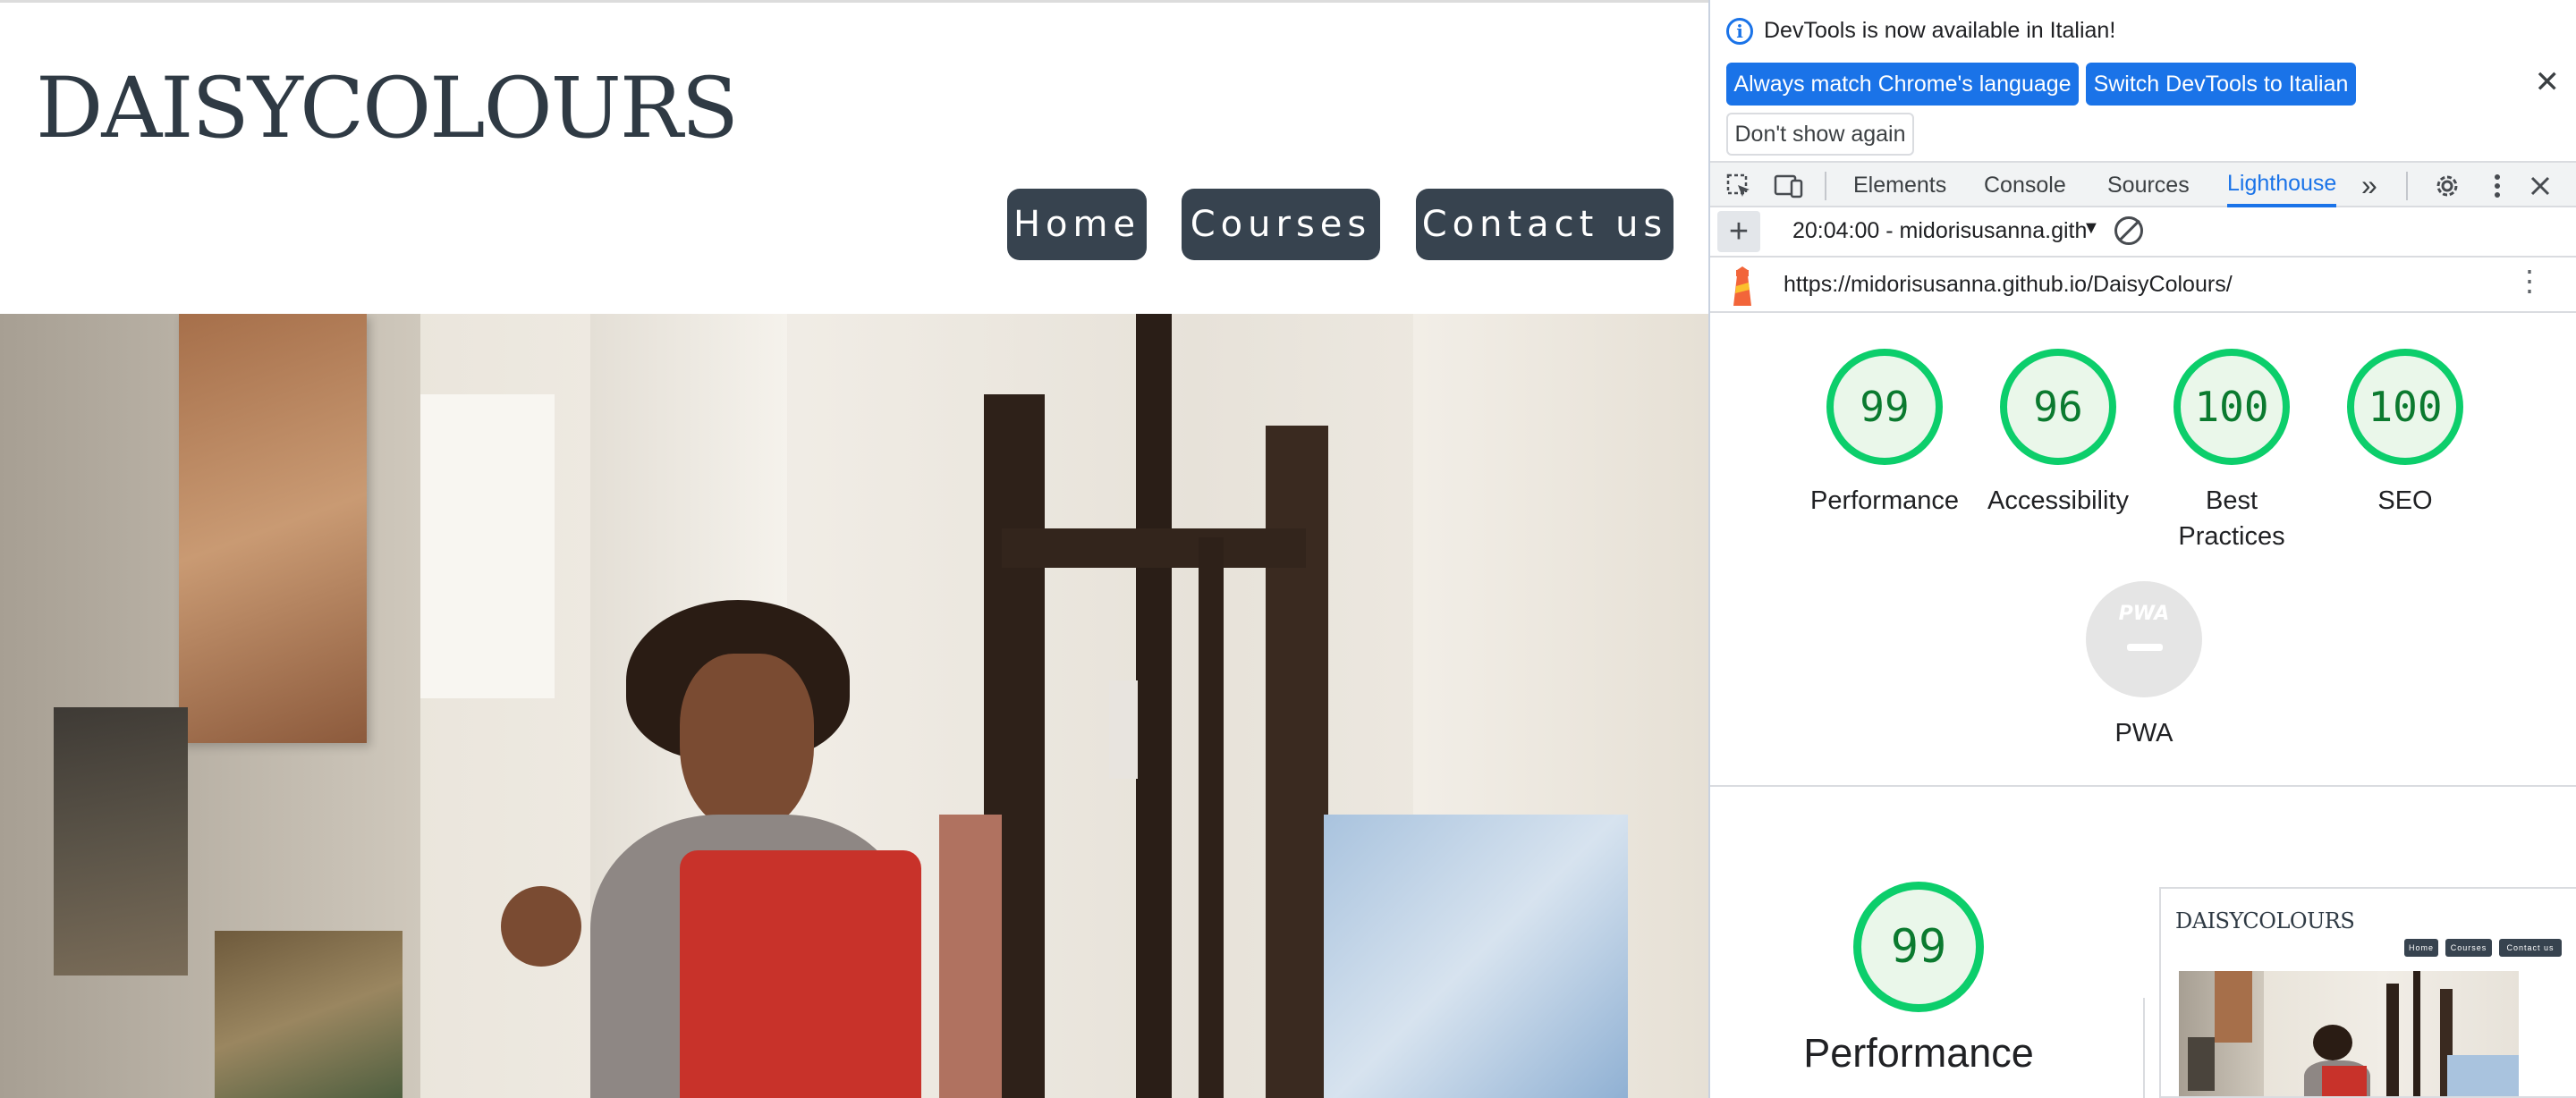 The image size is (2576, 1098). I want to click on thumbnail-nav-home: Home, so click(2421, 948).